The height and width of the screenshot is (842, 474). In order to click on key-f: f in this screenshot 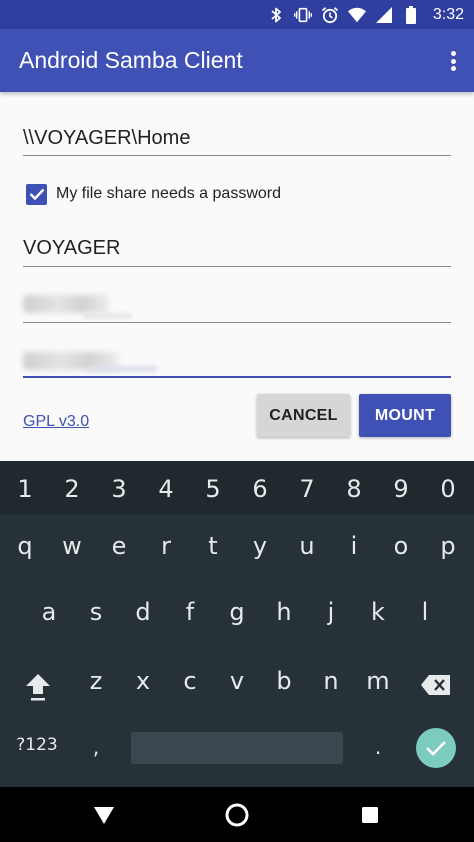, I will do `click(190, 612)`.